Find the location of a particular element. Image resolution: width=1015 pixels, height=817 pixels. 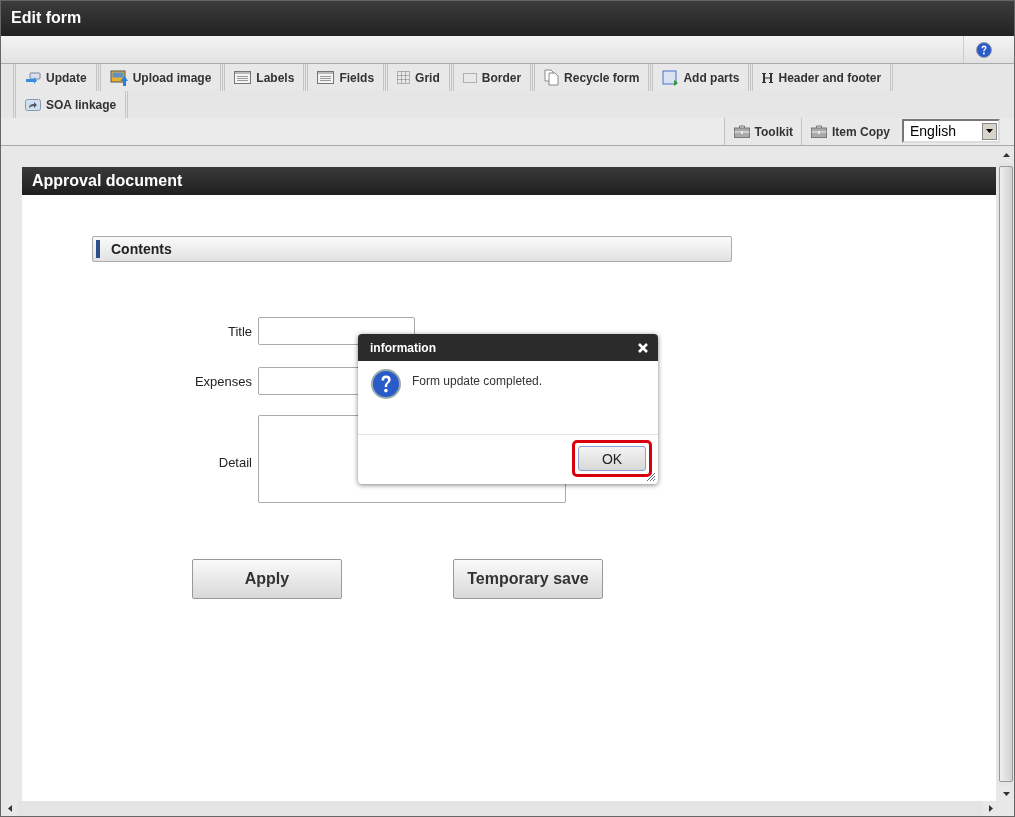

window-title: Edit form is located at coordinates (46, 17).